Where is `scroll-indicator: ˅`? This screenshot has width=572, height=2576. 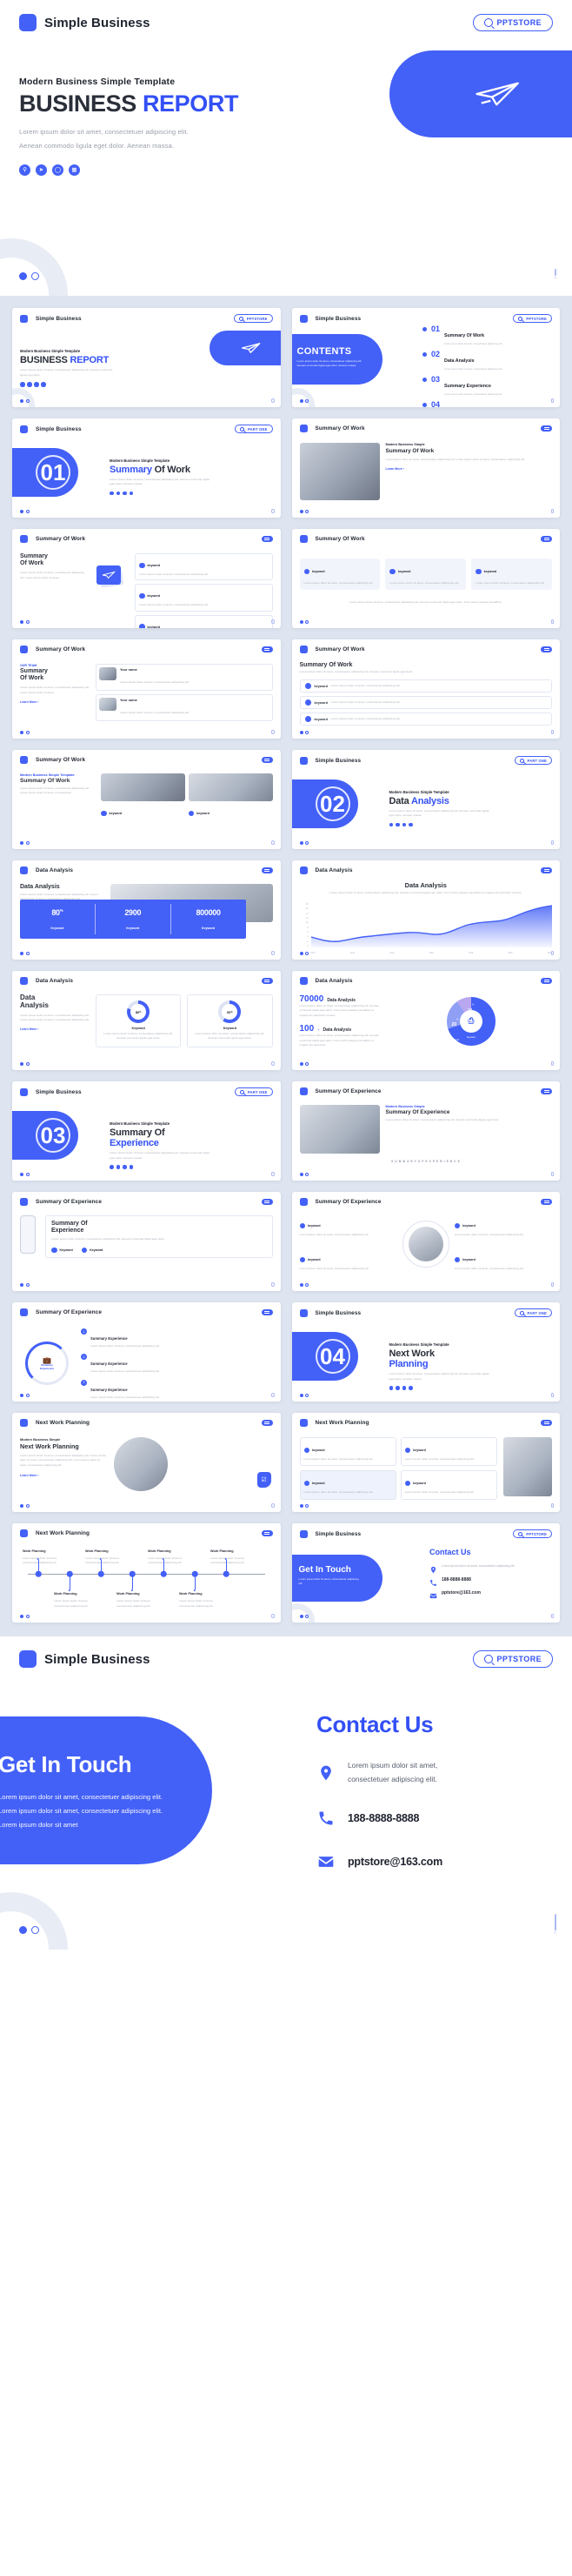
scroll-indicator: ˅ is located at coordinates (555, 1925).